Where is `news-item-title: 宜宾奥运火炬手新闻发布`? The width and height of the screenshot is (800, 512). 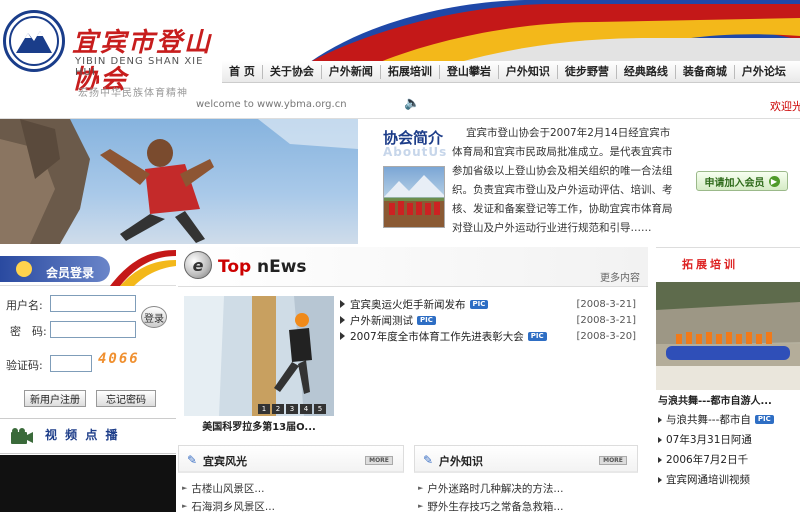
news-item-title: 宜宾奥运火炬手新闻发布 is located at coordinates (408, 304).